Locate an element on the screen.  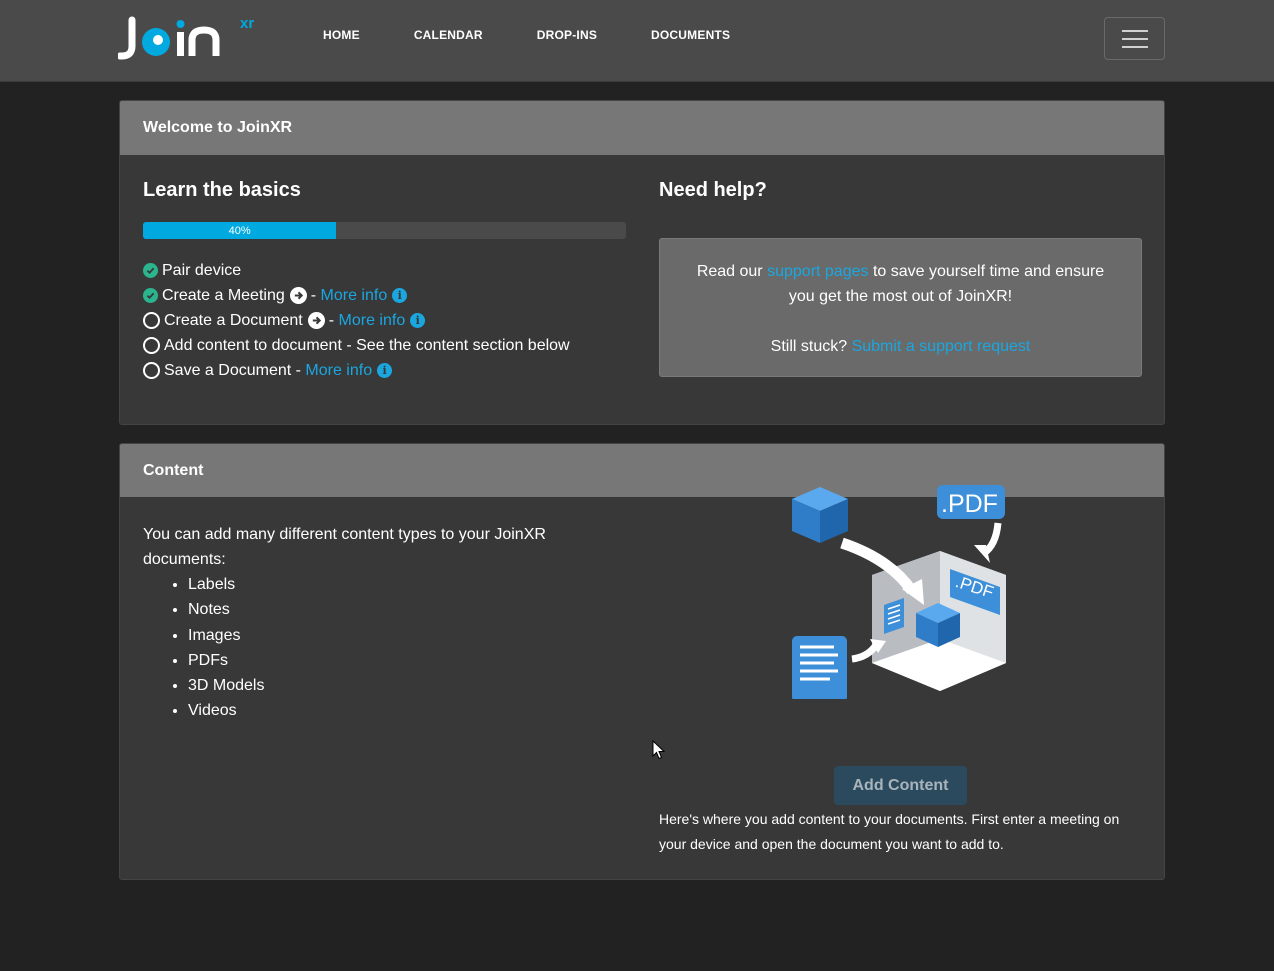
hamburger-icon is located at coordinates (1135, 31).